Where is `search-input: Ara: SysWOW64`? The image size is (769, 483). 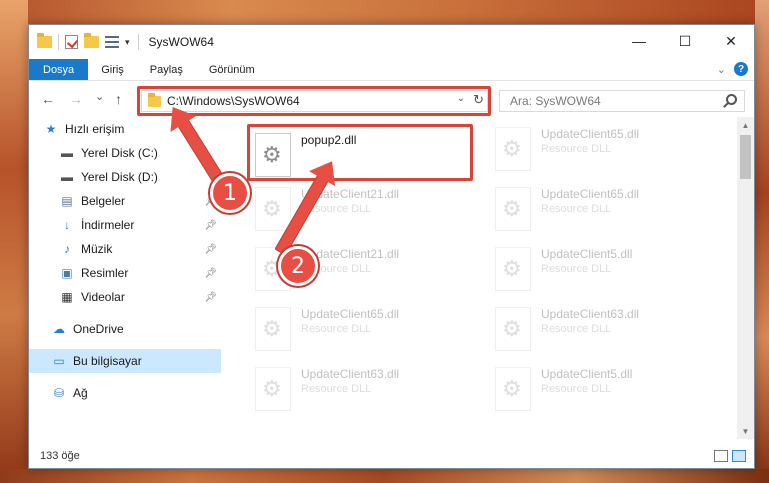 search-input: Ara: SysWOW64 is located at coordinates (622, 101).